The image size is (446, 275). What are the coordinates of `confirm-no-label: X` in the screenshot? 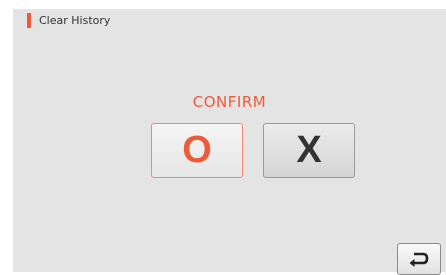 It's located at (309, 150).